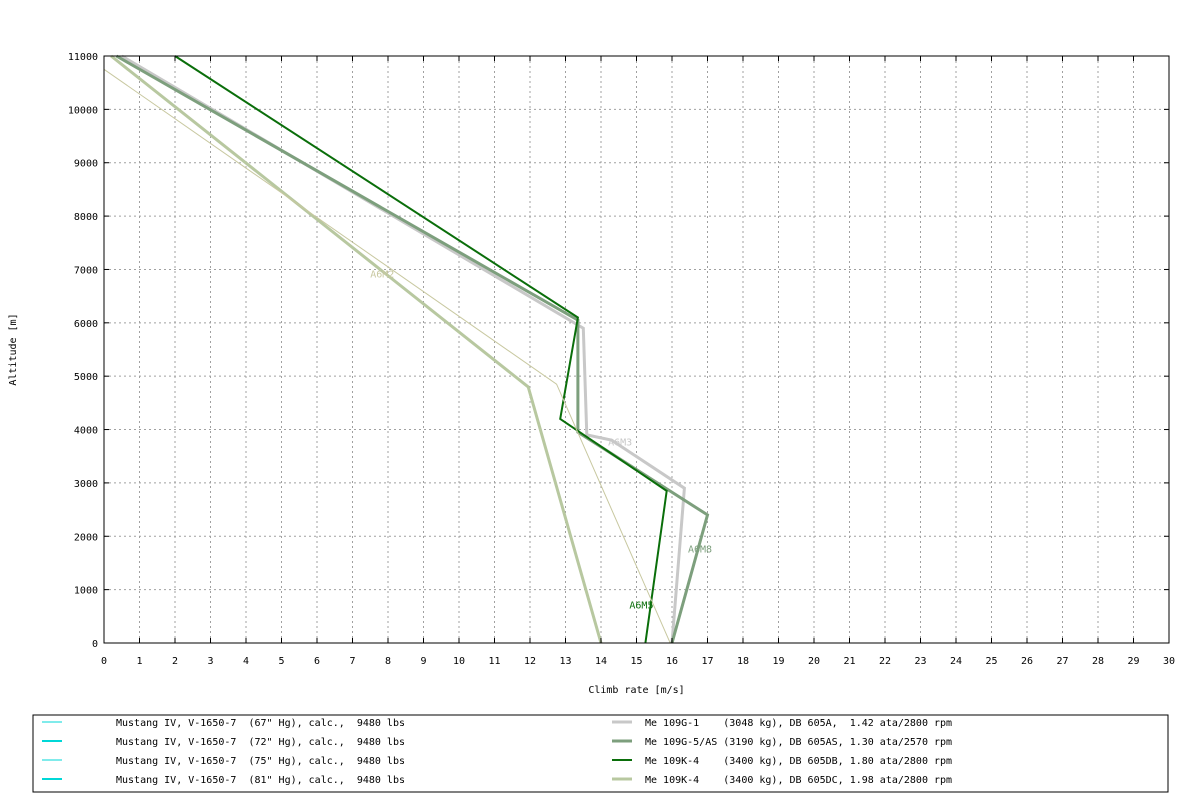  Describe the element at coordinates (246, 661) in the screenshot. I see `x-tick-label: 4` at that location.